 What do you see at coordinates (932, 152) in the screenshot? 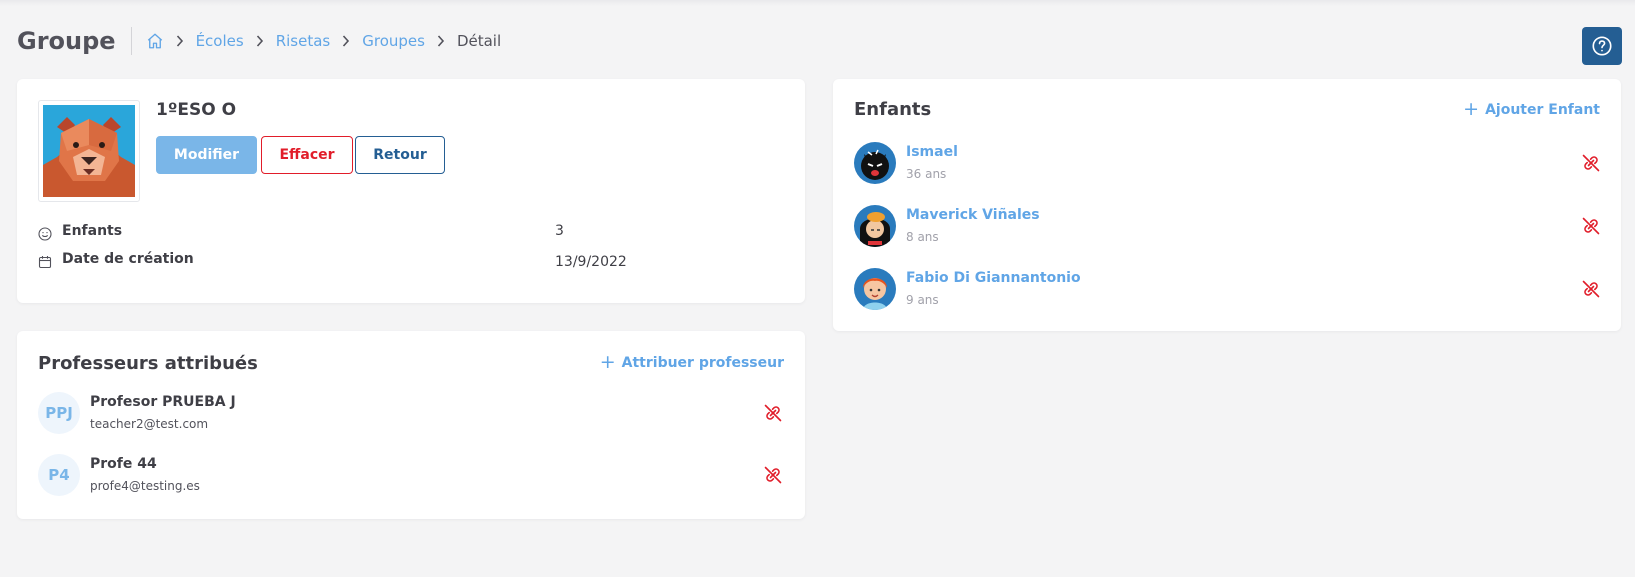
I see `child-name: Ismael` at bounding box center [932, 152].